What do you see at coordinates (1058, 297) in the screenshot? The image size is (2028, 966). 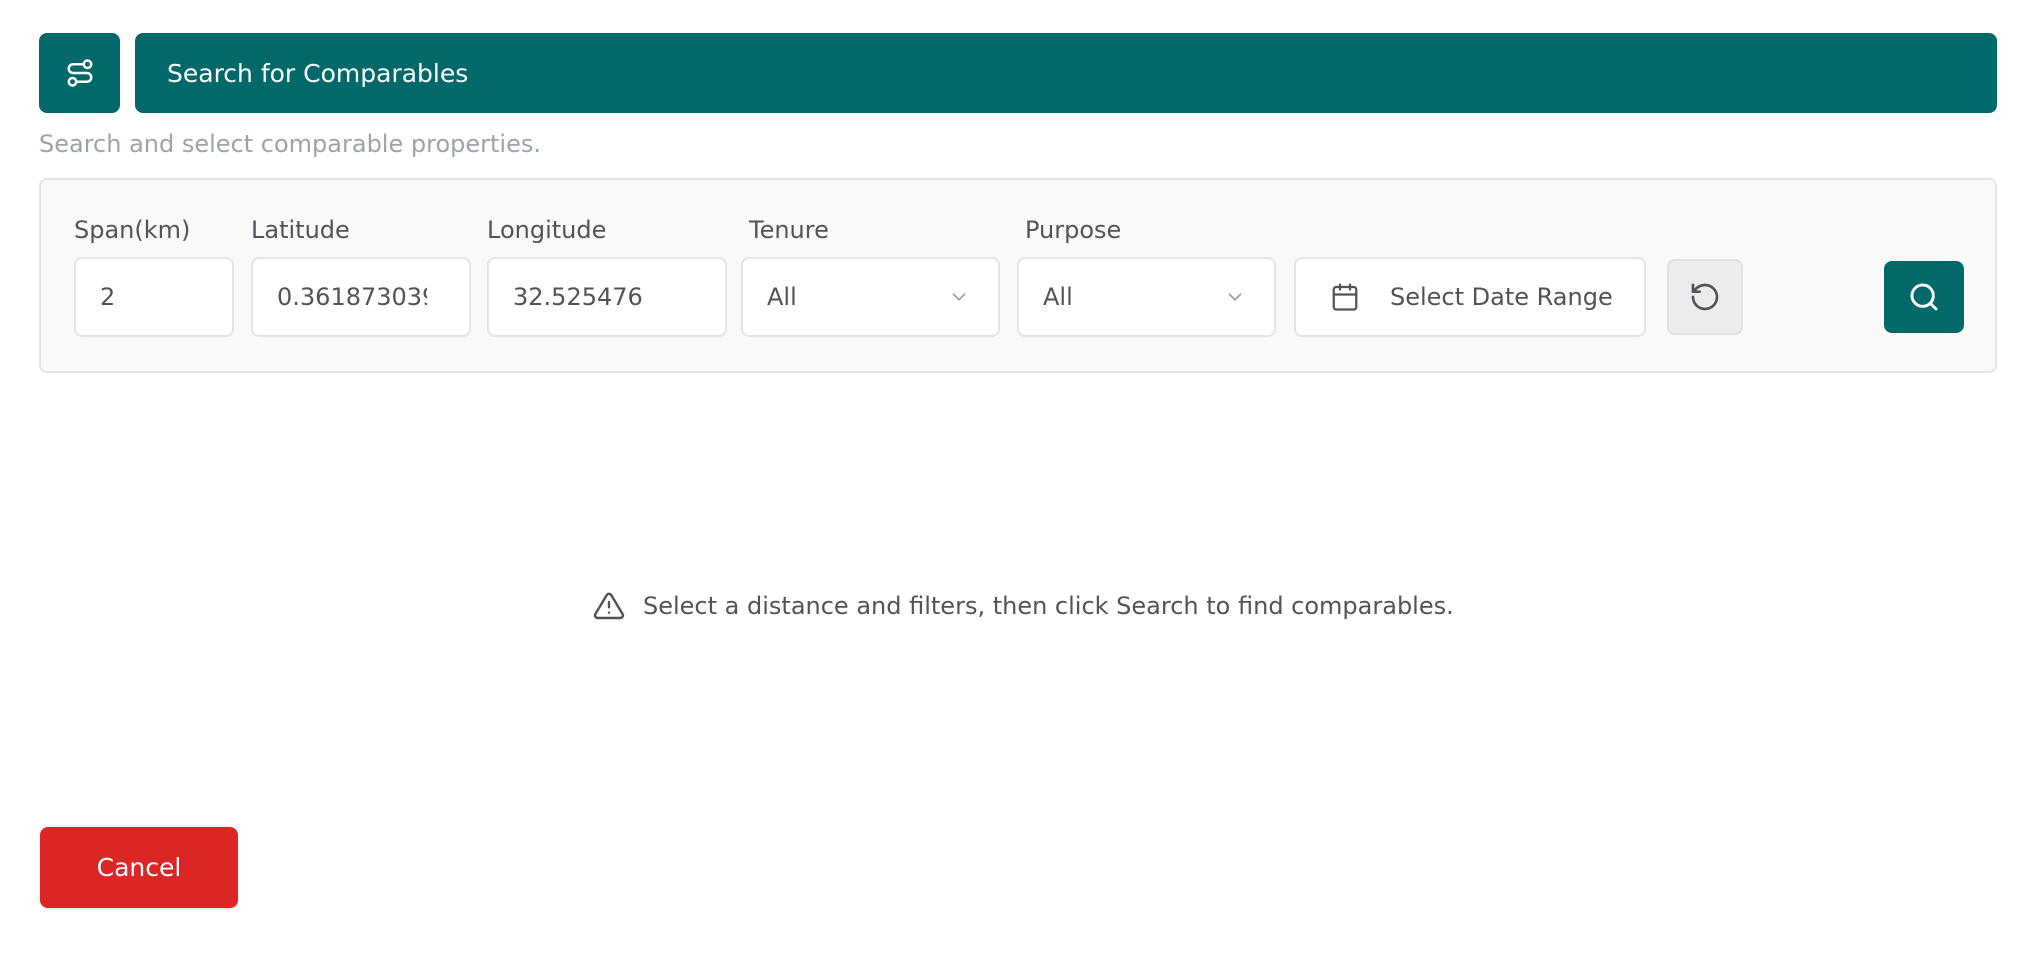 I see `purpose-value: All` at bounding box center [1058, 297].